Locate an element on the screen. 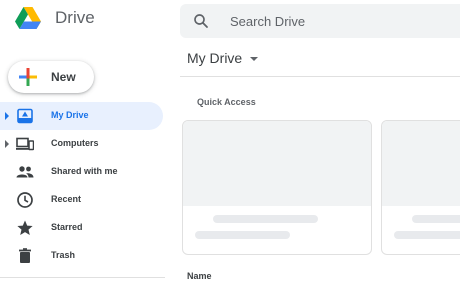  name-column-header: Name is located at coordinates (199, 276).